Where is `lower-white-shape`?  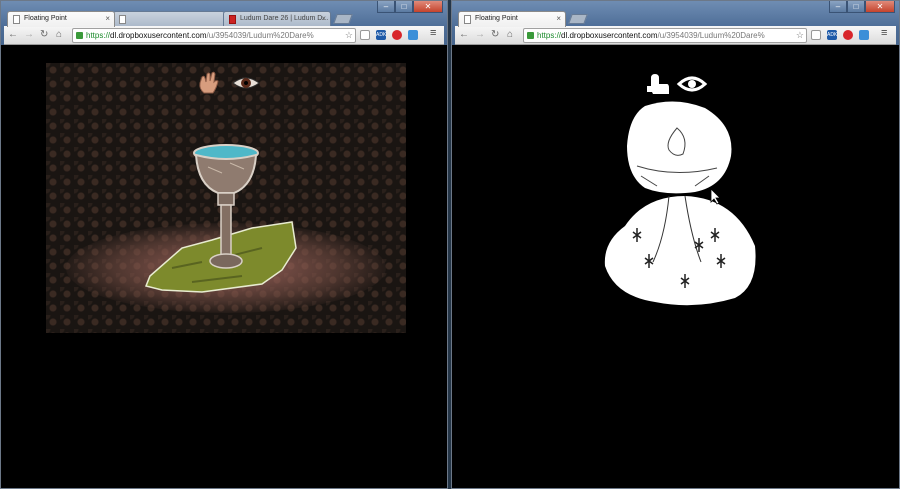
lower-white-shape is located at coordinates (680, 250).